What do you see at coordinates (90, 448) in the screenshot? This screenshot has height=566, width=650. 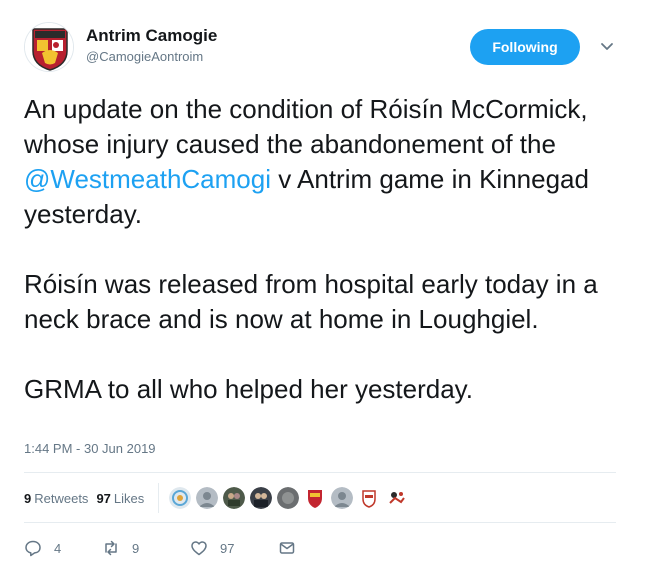 I see `tweet-timestamp: 1:44 PM - 30 Jun 2019` at bounding box center [90, 448].